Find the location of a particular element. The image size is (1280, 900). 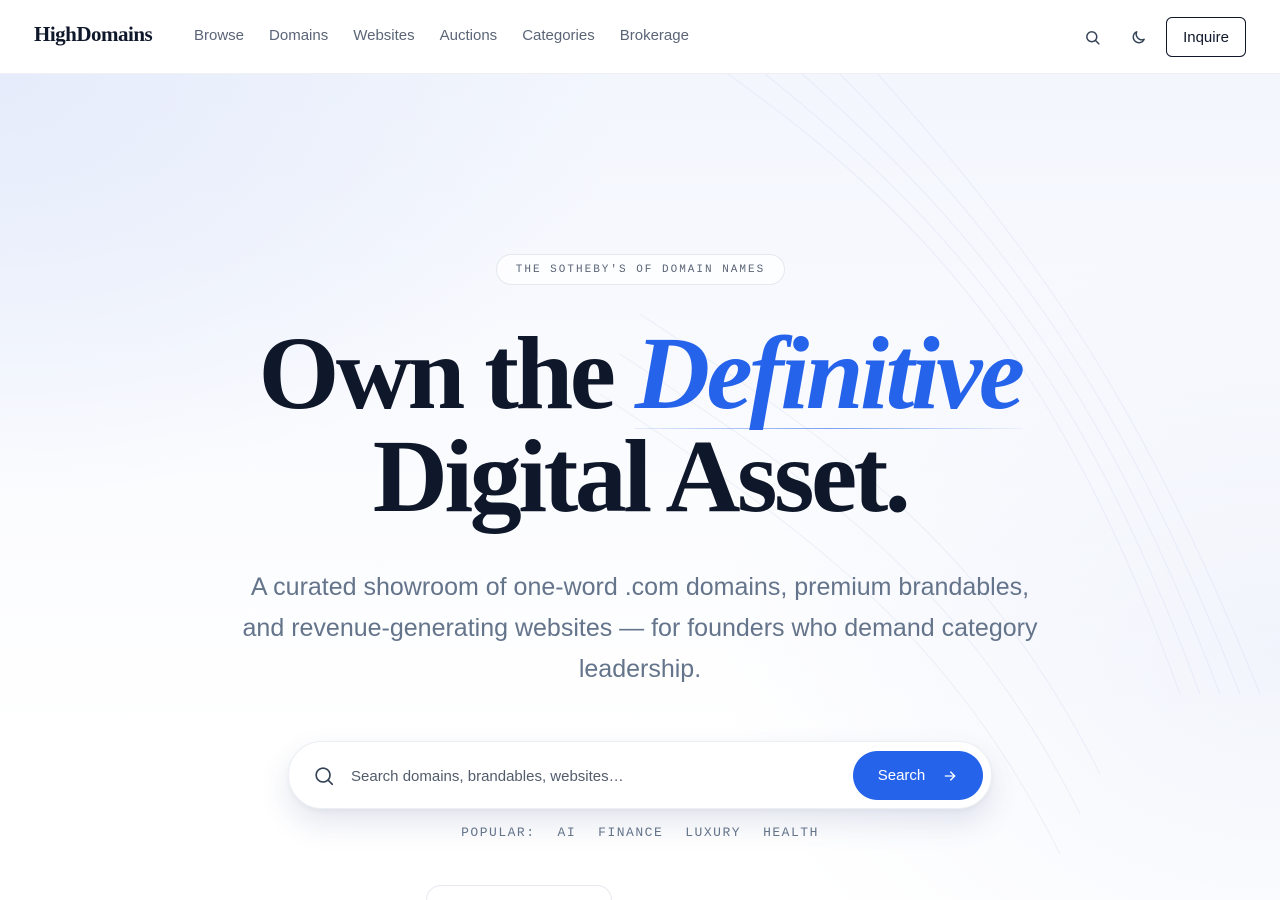

nav-link-brokerage: Brokerage is located at coordinates (654, 35).